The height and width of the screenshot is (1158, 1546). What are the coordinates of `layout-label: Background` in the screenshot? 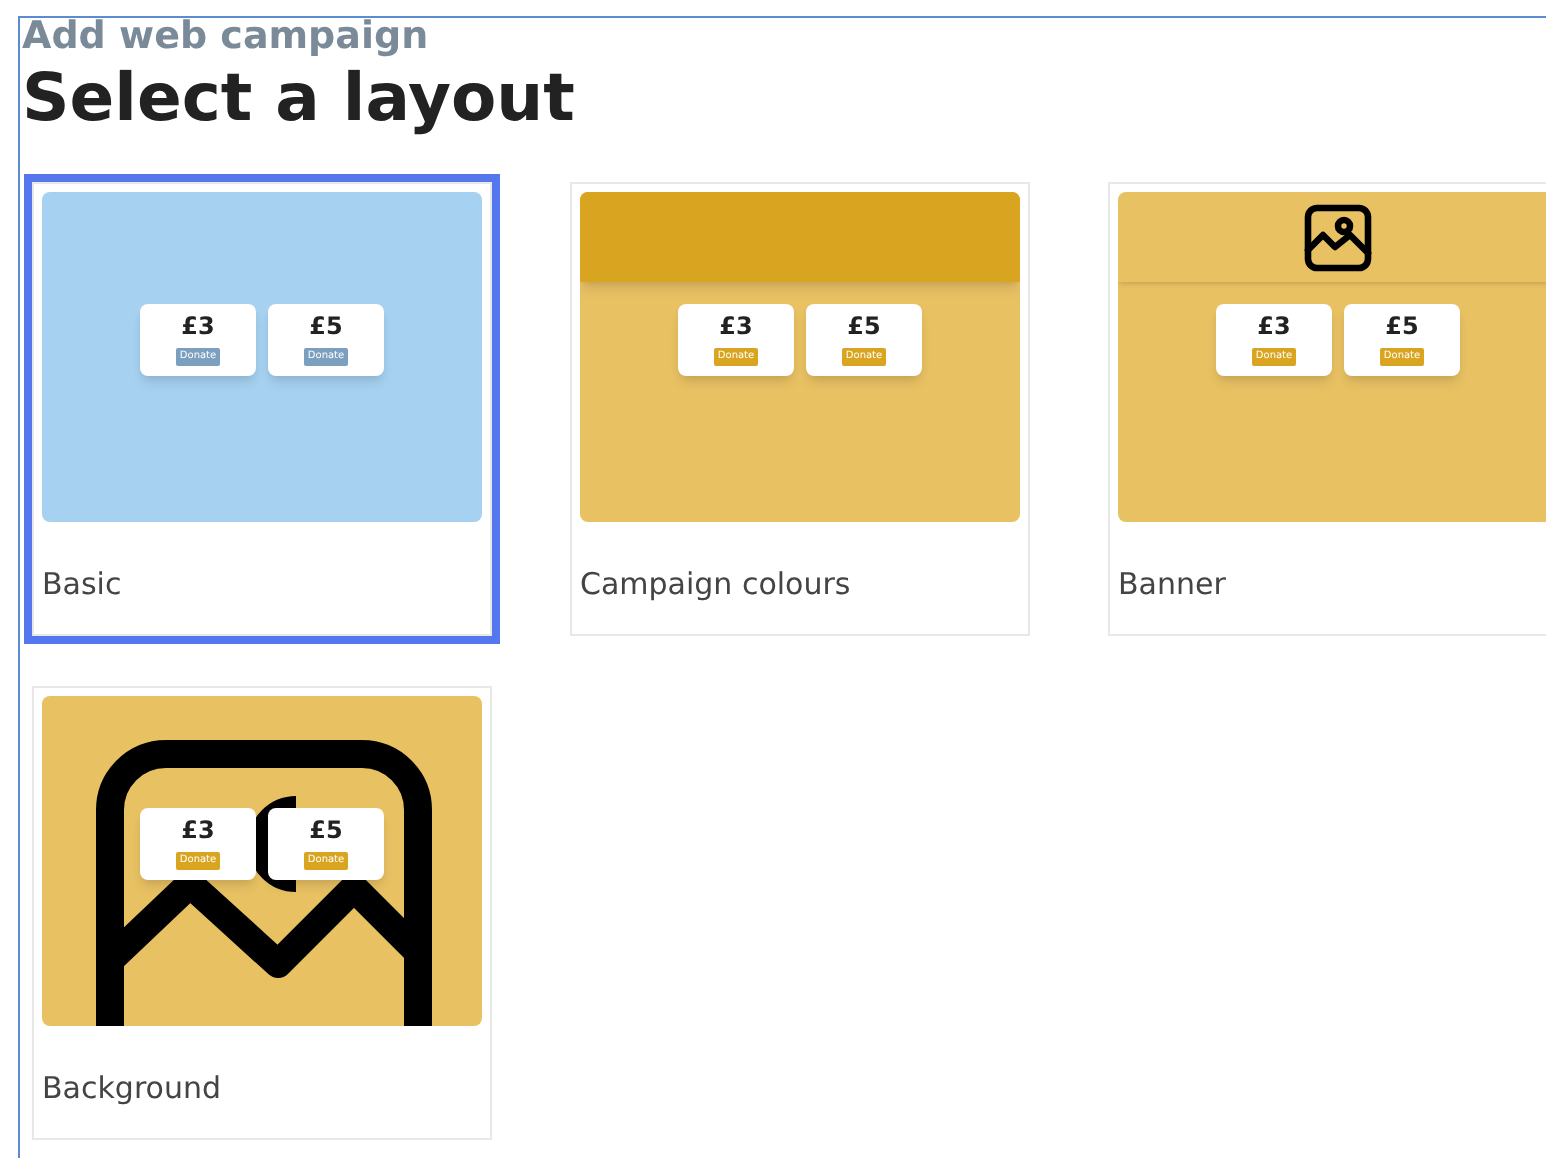 It's located at (132, 1089).